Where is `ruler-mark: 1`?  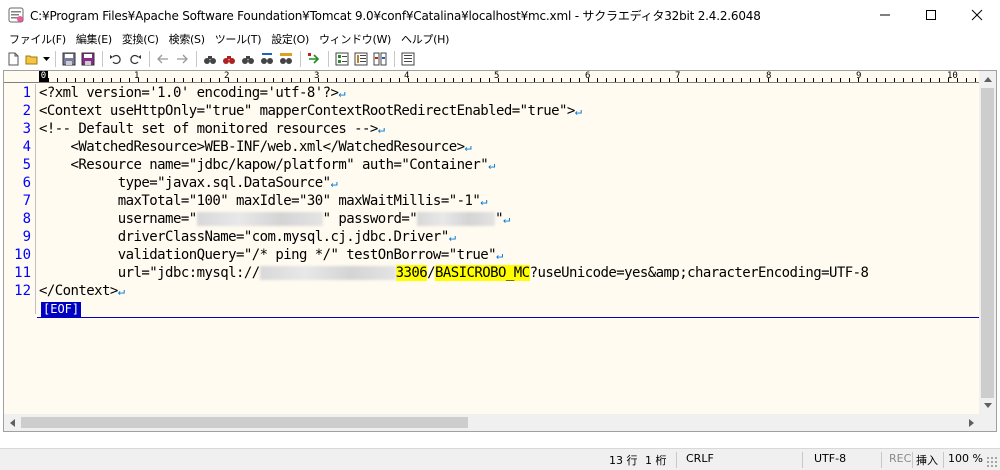 ruler-mark: 1 is located at coordinates (137, 76).